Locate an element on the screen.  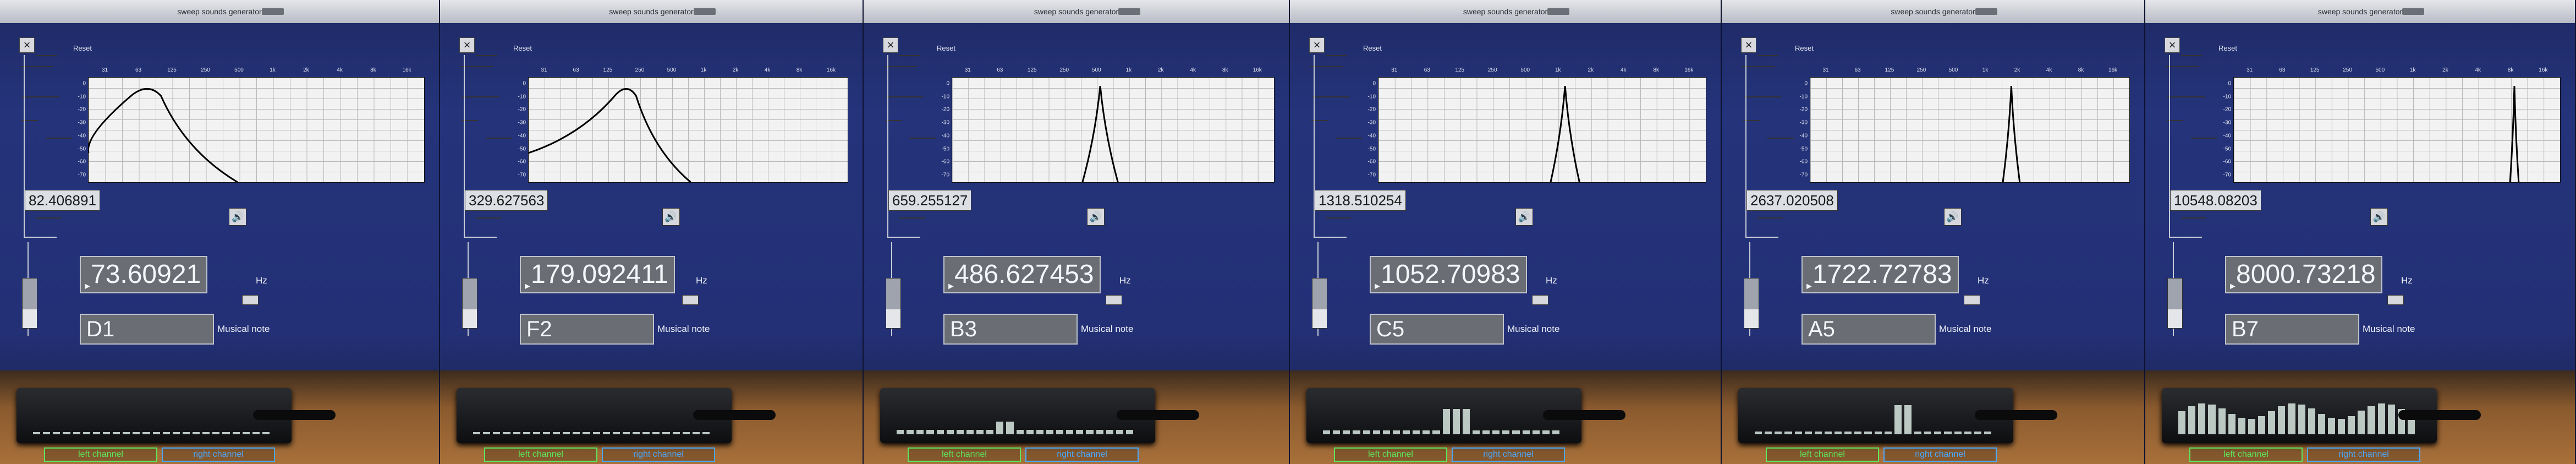
window-title: sweep sounds generator is located at coordinates (651, 11).